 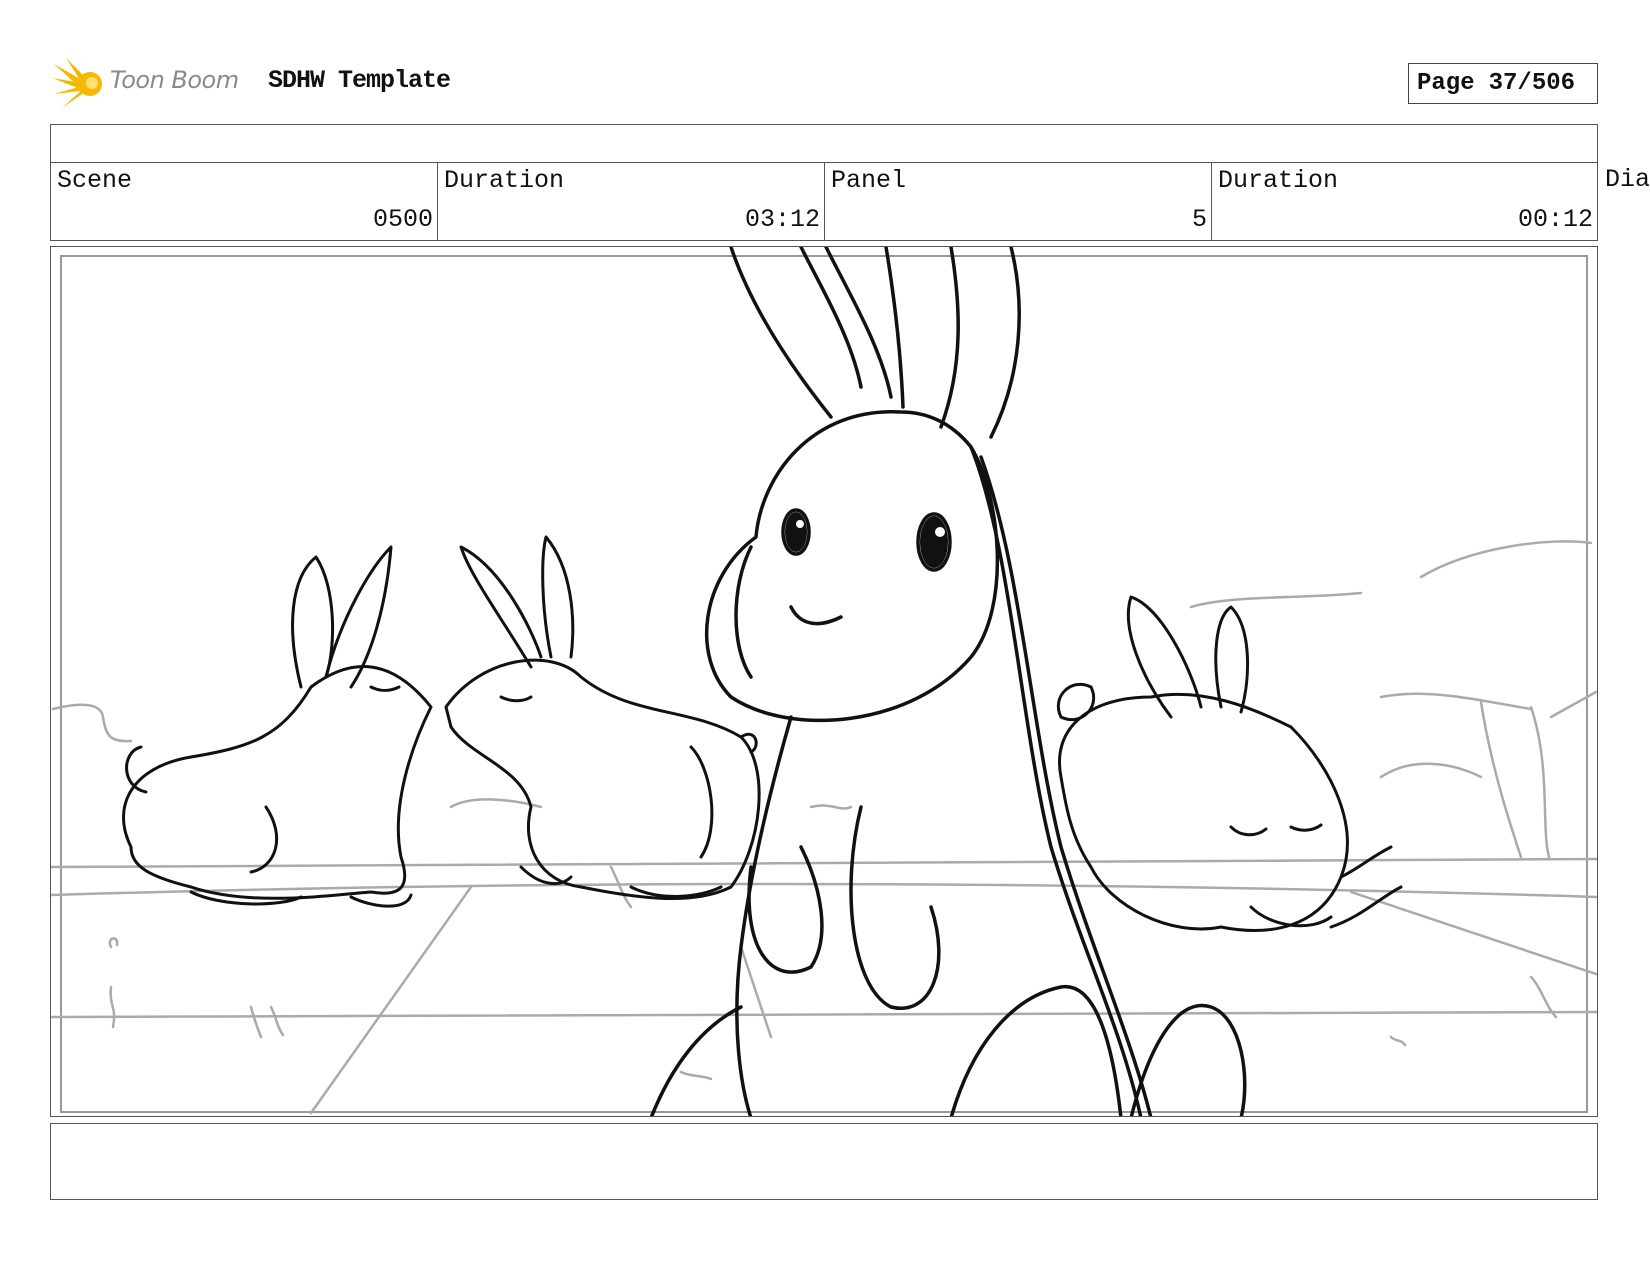 What do you see at coordinates (504, 180) in the screenshot?
I see `scene-duration-label: Duration` at bounding box center [504, 180].